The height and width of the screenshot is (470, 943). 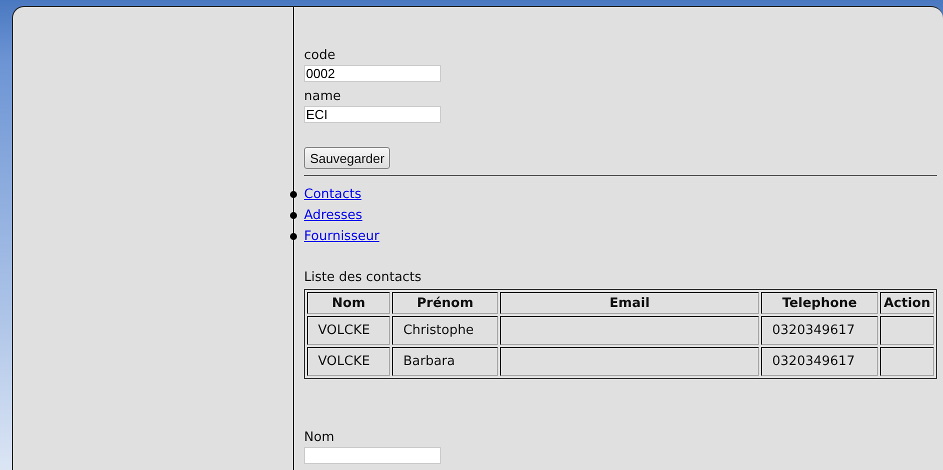 What do you see at coordinates (319, 438) in the screenshot?
I see `field-label: Nom` at bounding box center [319, 438].